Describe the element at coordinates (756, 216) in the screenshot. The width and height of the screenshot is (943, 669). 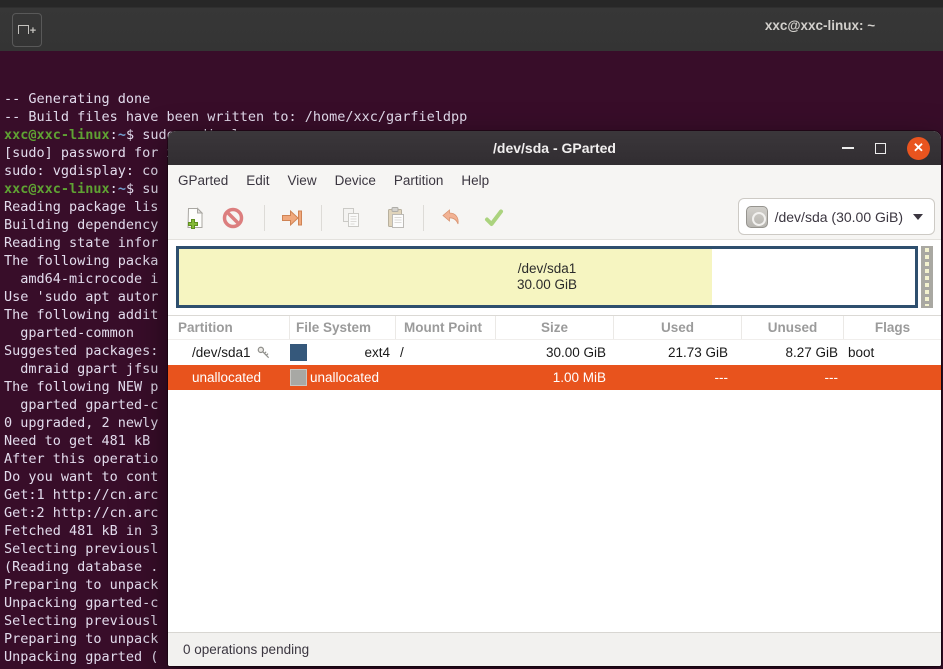
I see `harddisk-icon` at that location.